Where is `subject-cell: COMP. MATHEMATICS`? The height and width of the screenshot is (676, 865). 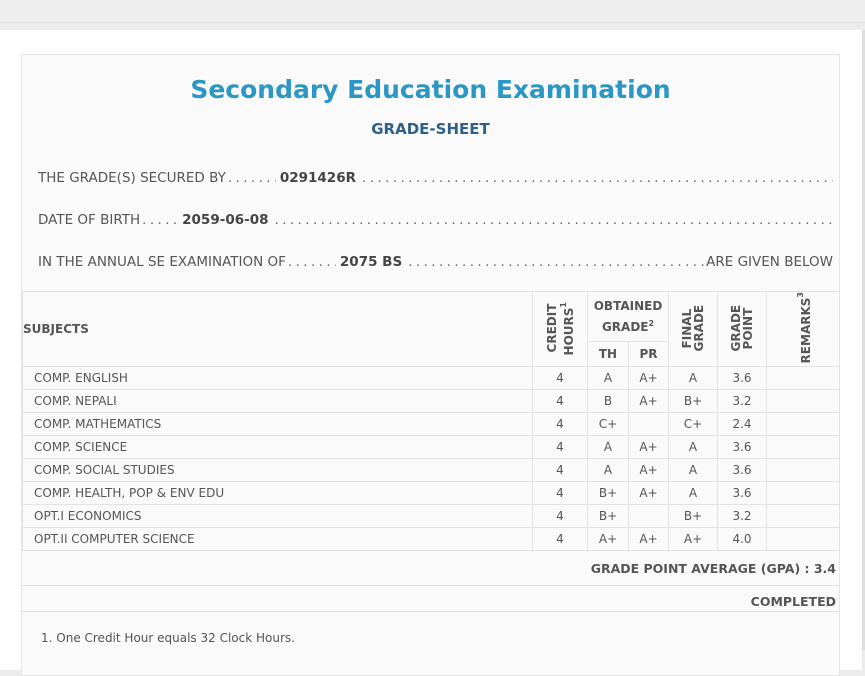
subject-cell: COMP. MATHEMATICS is located at coordinates (277, 424).